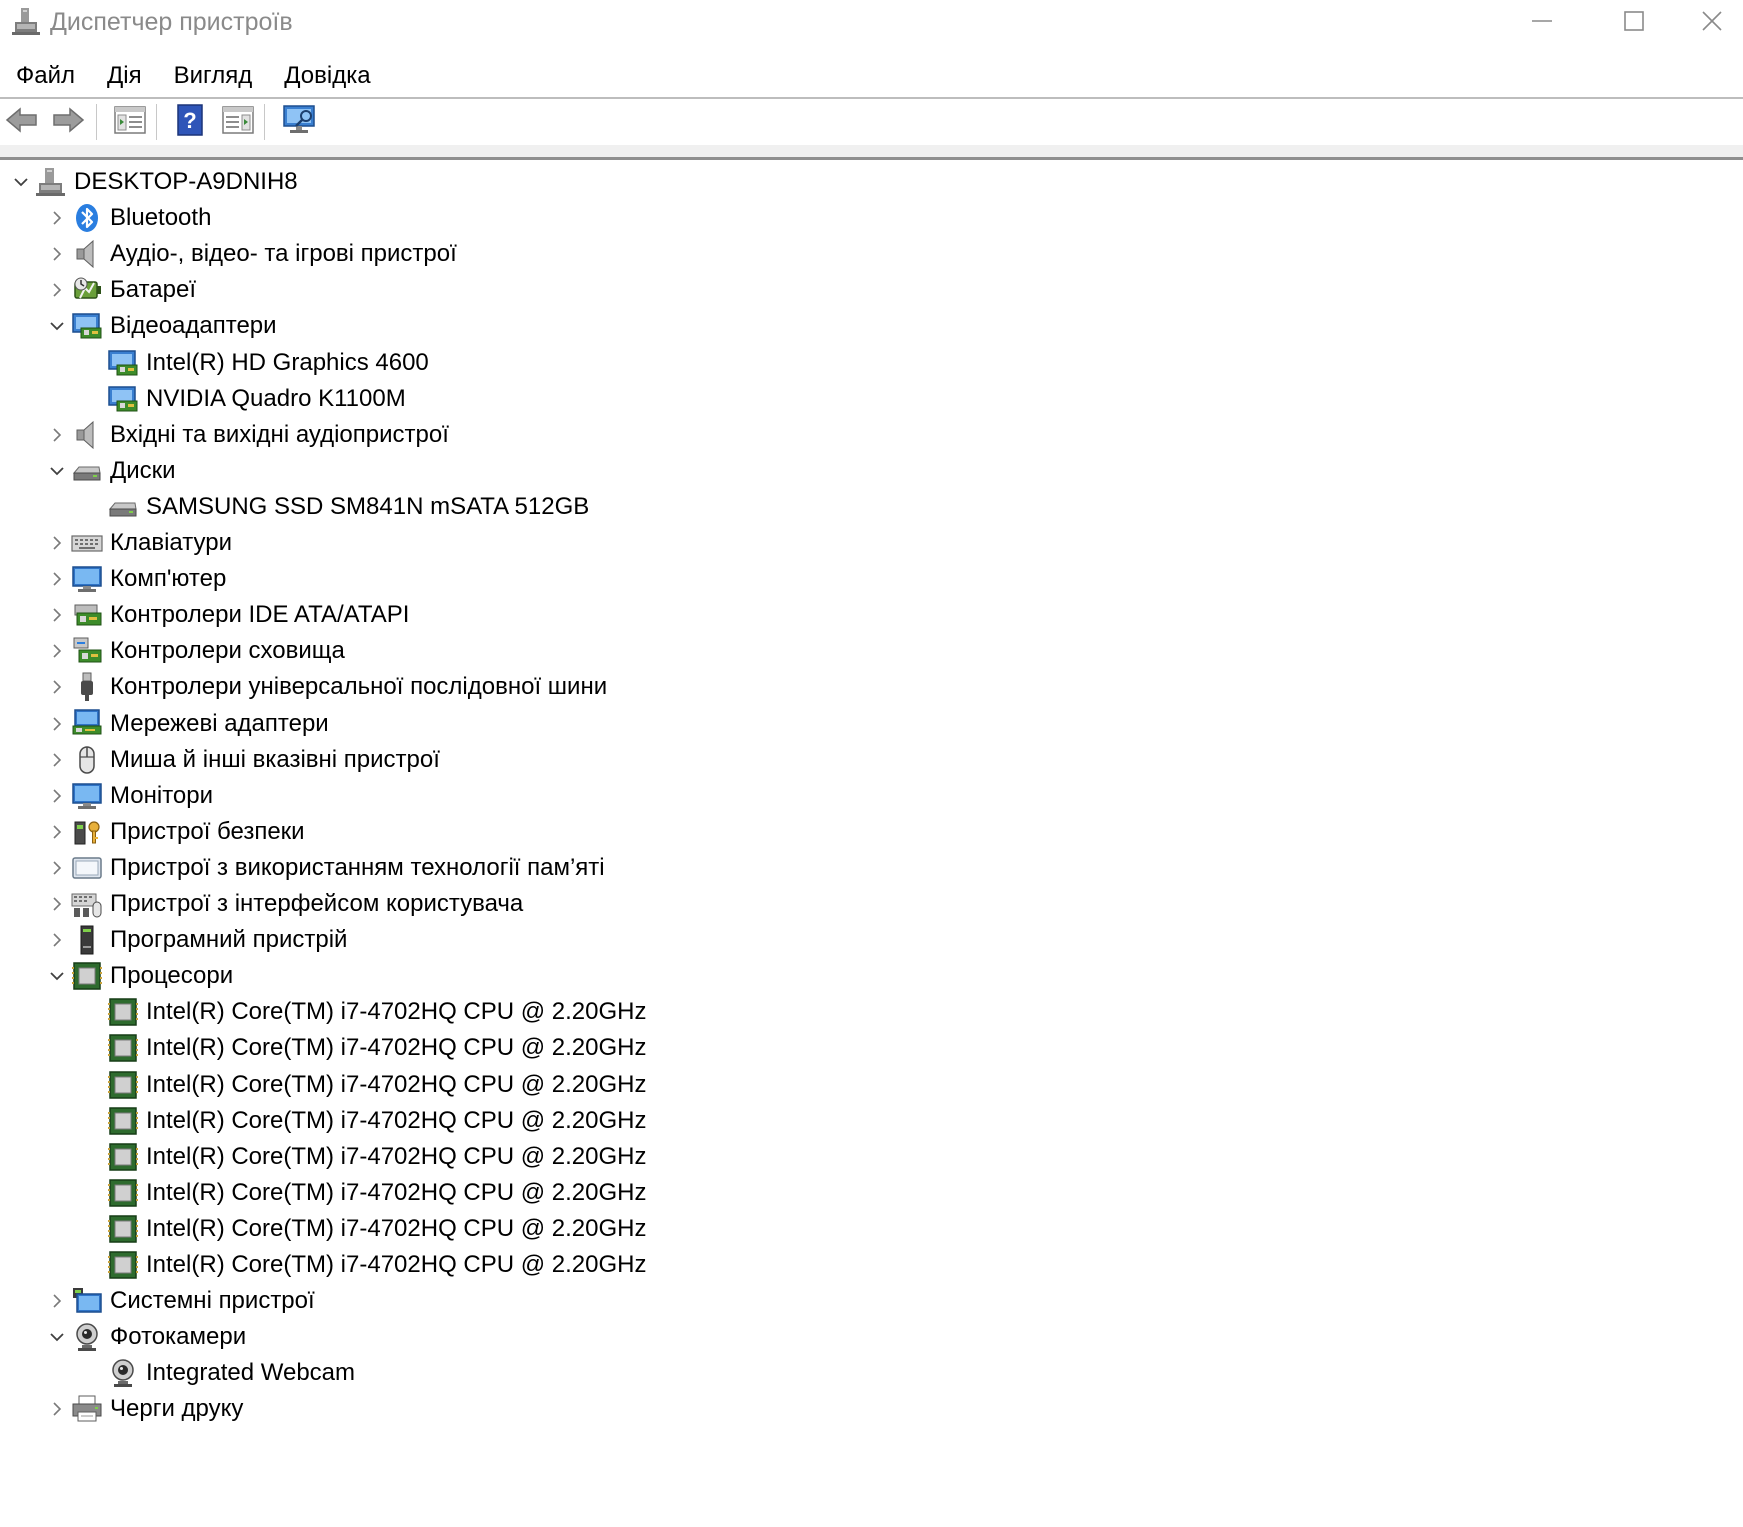 The image size is (1743, 1527). Describe the element at coordinates (327, 76) in the screenshot. I see `menu-help: Довідка` at that location.